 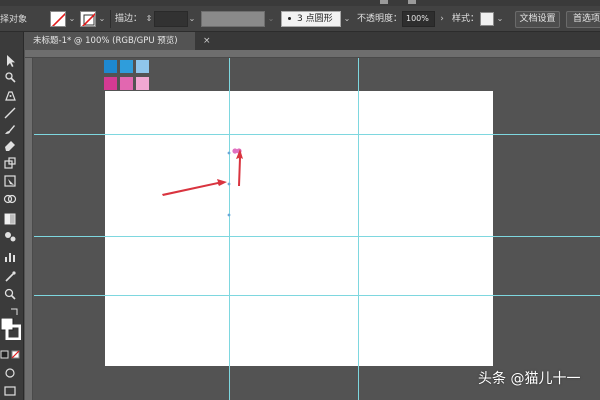 What do you see at coordinates (14, 20) in the screenshot?
I see `selection-hint-label: 择对象` at bounding box center [14, 20].